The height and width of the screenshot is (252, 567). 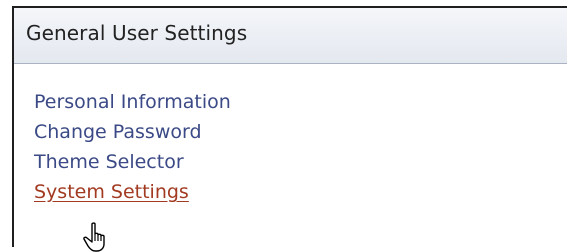 I want to click on panel-title: General User Settings, so click(x=137, y=33).